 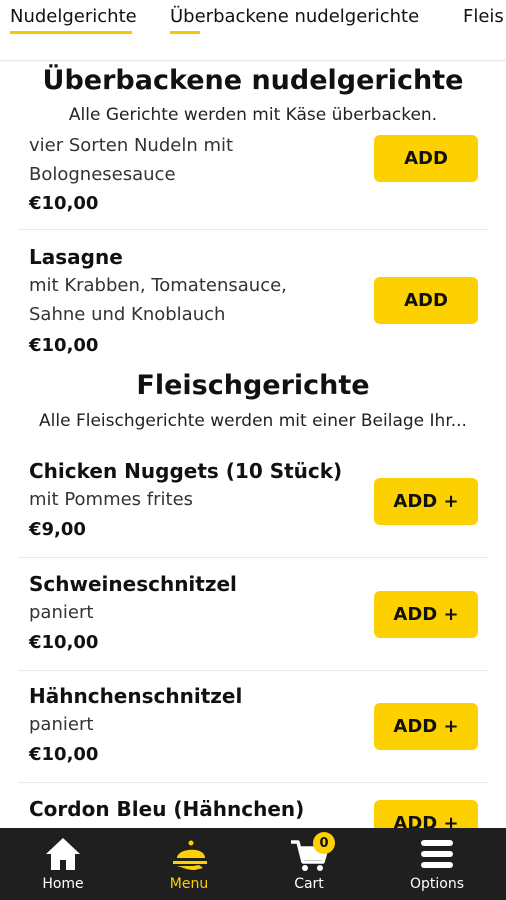 I want to click on item-price: €9,00, so click(x=57, y=529).